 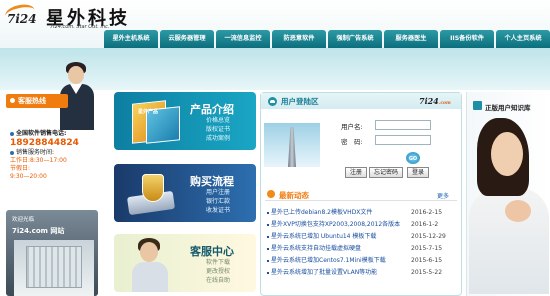 I want to click on building-image, so click(x=292, y=145).